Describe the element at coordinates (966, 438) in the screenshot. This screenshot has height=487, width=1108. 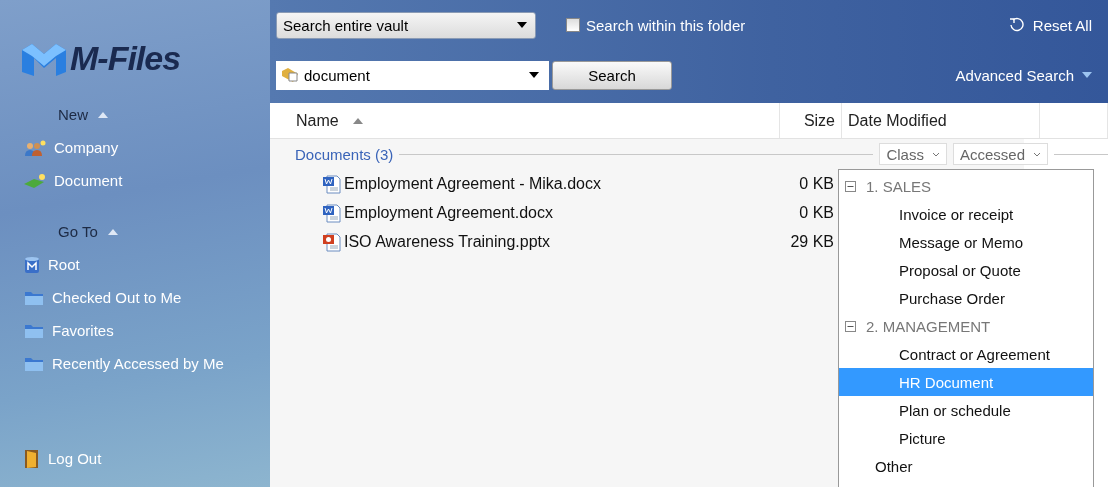
I see `menu-item: Picture` at that location.